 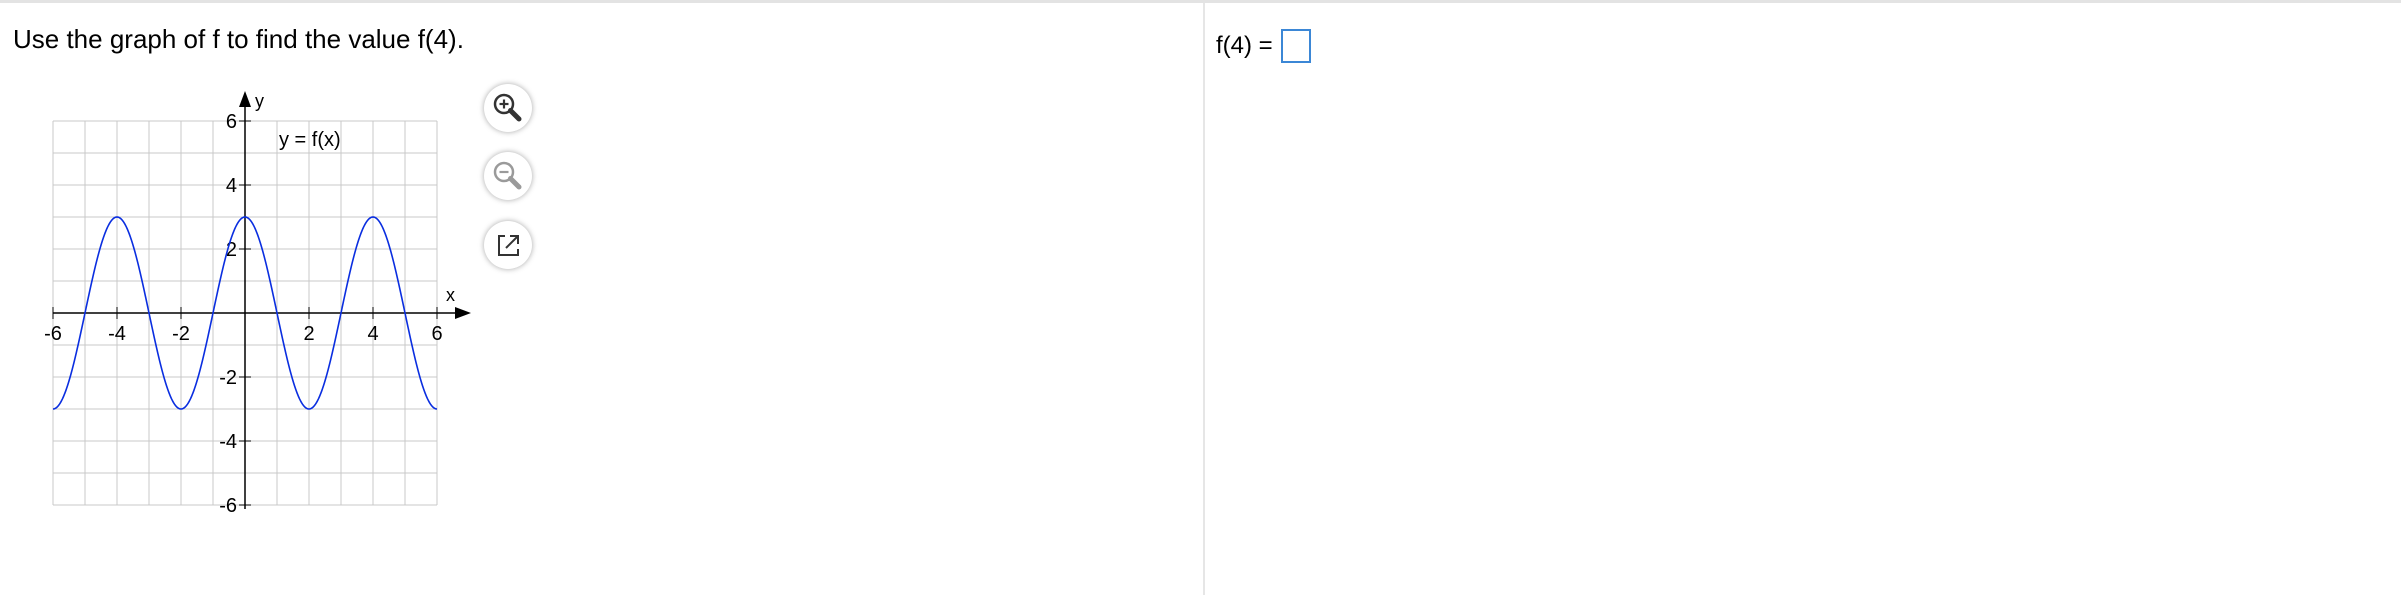 What do you see at coordinates (231, 186) in the screenshot?
I see `y-tick-label: 4` at bounding box center [231, 186].